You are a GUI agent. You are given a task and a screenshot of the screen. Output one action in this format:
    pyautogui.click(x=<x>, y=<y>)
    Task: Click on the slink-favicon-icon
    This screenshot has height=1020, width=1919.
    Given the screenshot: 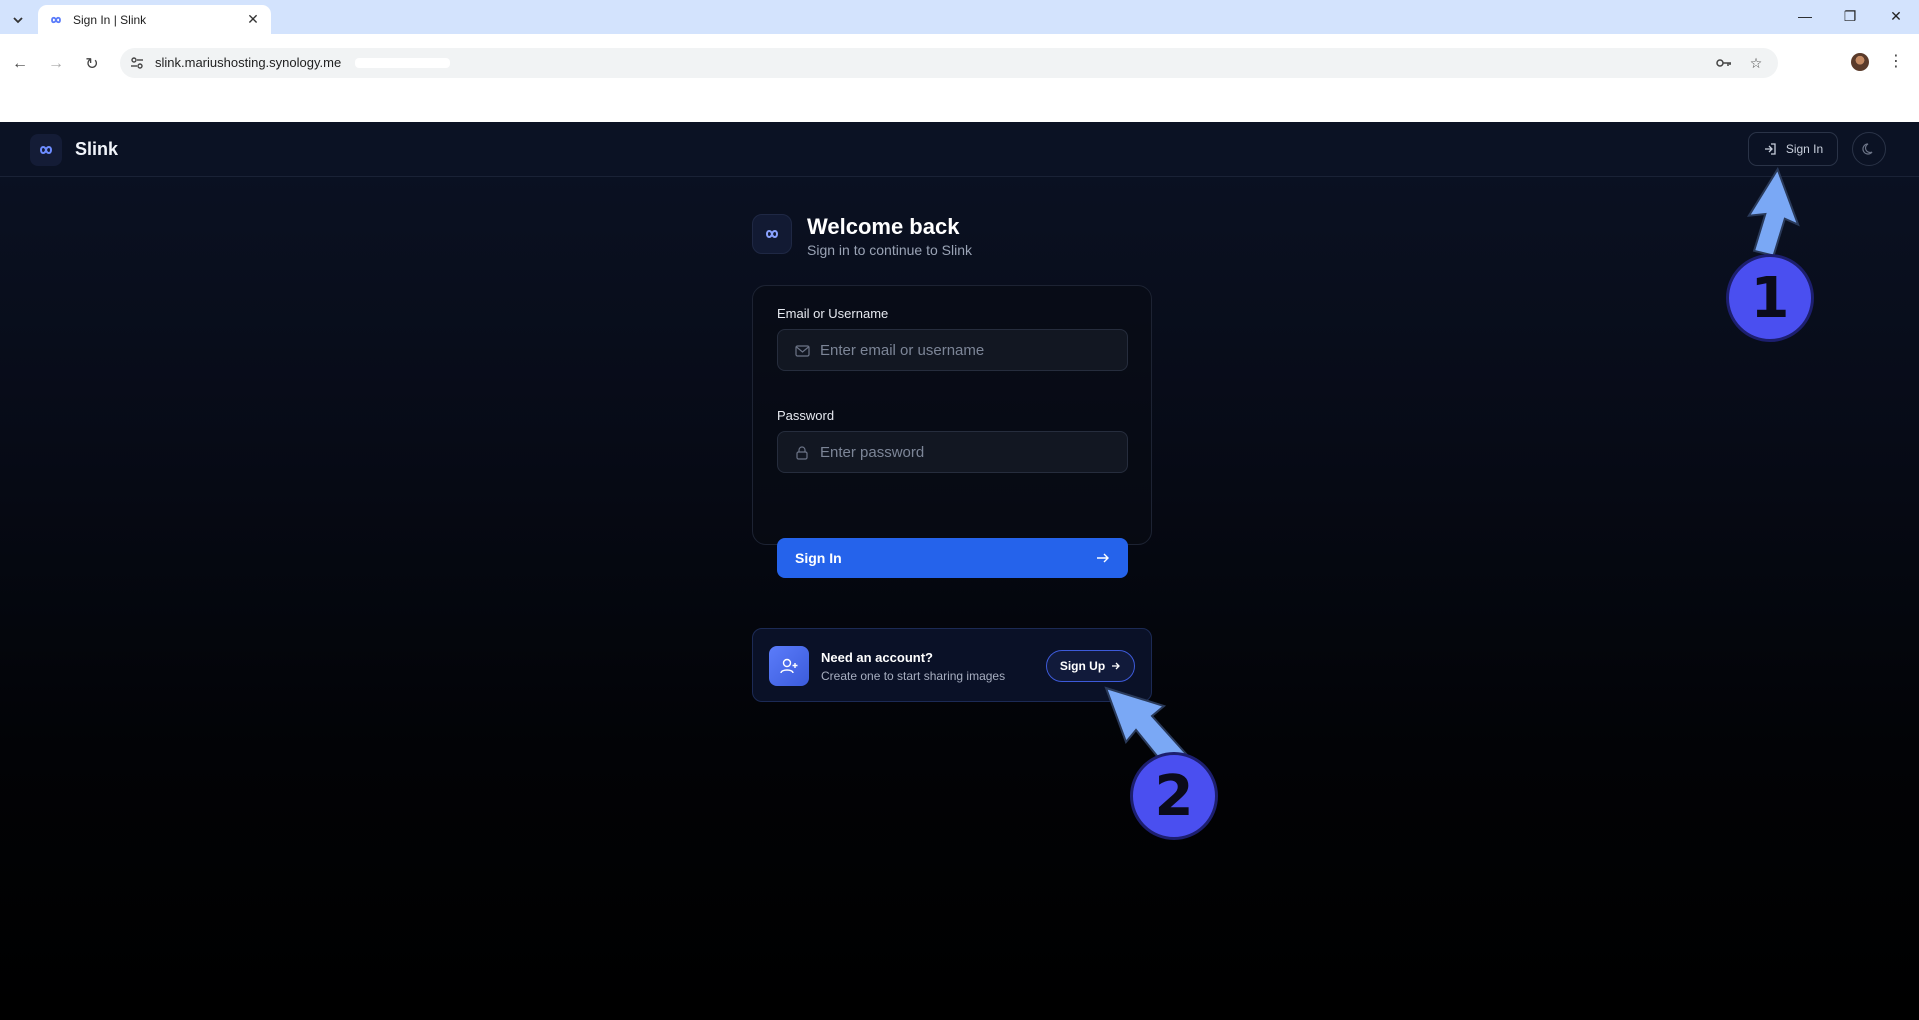 What is the action you would take?
    pyautogui.click(x=56, y=20)
    